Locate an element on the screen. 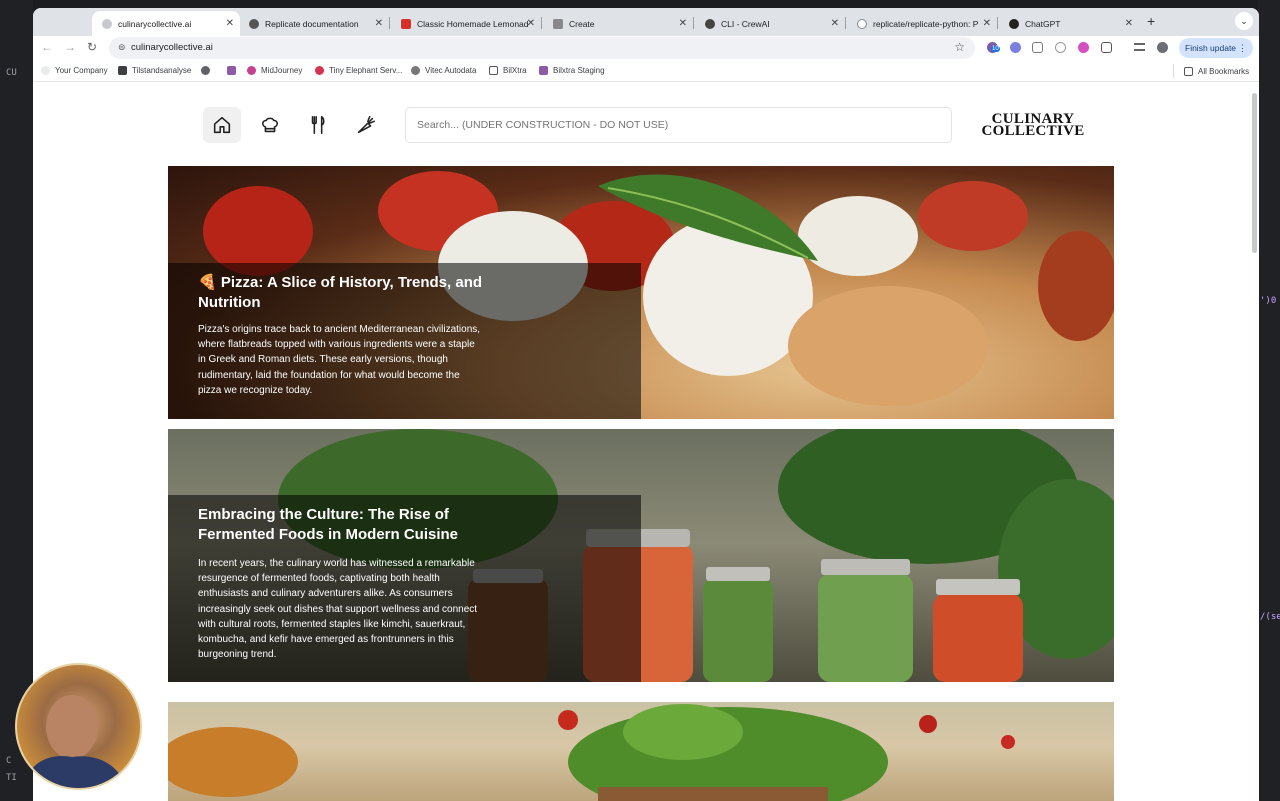 Image resolution: width=1280 pixels, height=801 pixels. back-icon: ← is located at coordinates (47, 47).